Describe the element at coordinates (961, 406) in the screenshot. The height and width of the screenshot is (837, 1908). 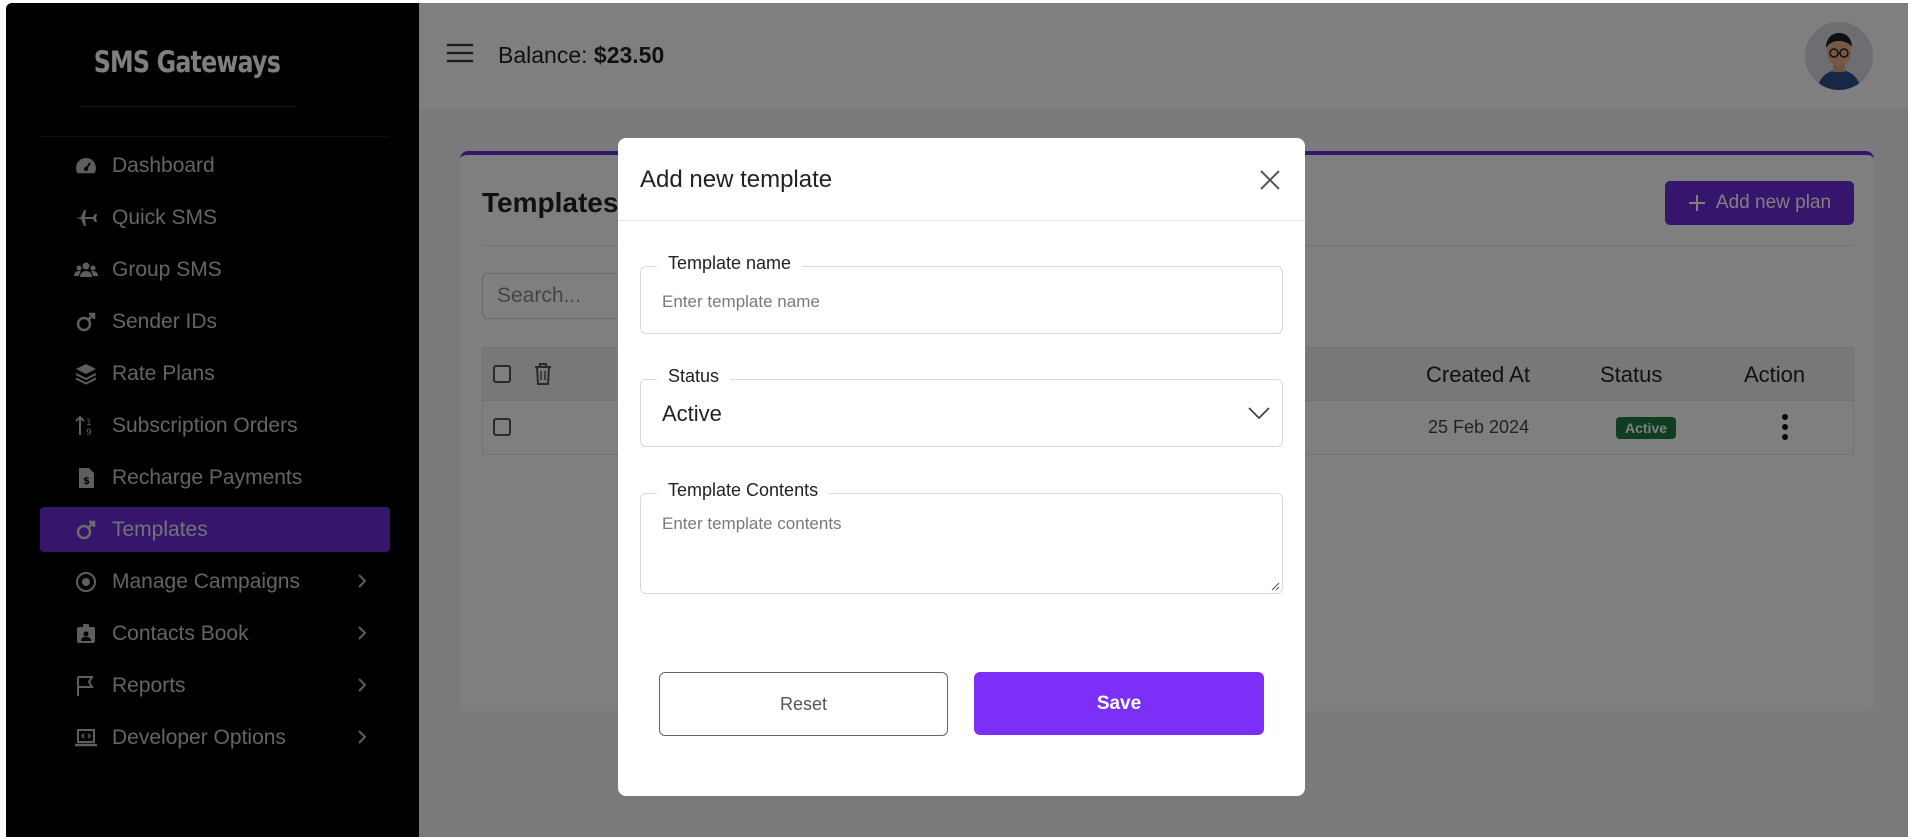
I see `status-select: Status Active` at that location.